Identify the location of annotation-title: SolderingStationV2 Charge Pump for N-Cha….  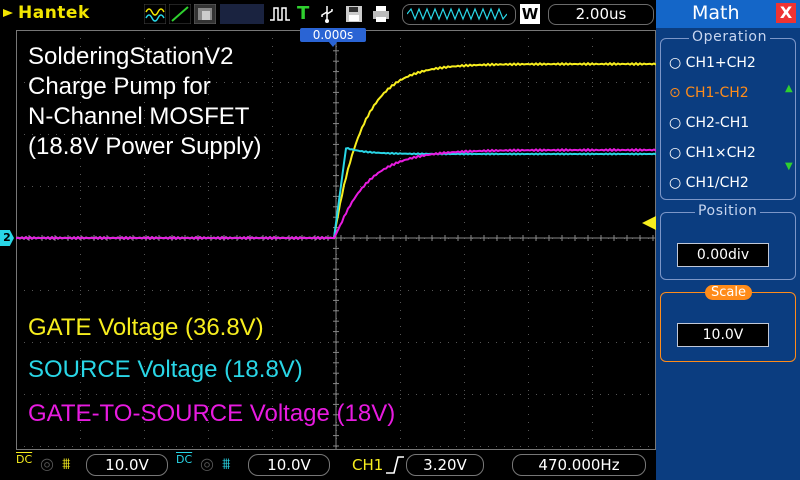
(144, 102).